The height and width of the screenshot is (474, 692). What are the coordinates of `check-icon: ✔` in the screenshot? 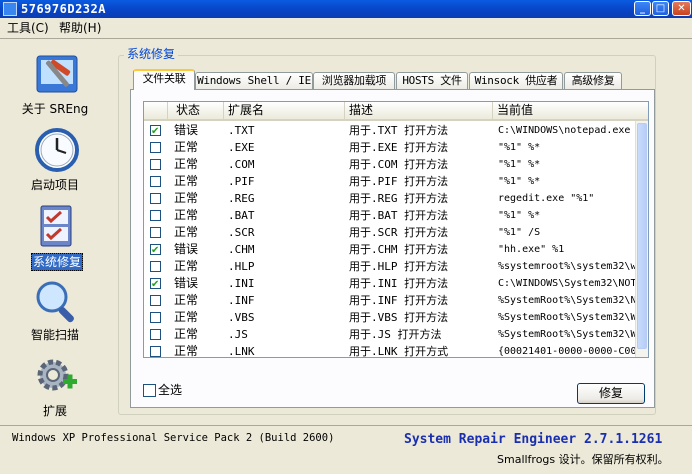 It's located at (155, 131).